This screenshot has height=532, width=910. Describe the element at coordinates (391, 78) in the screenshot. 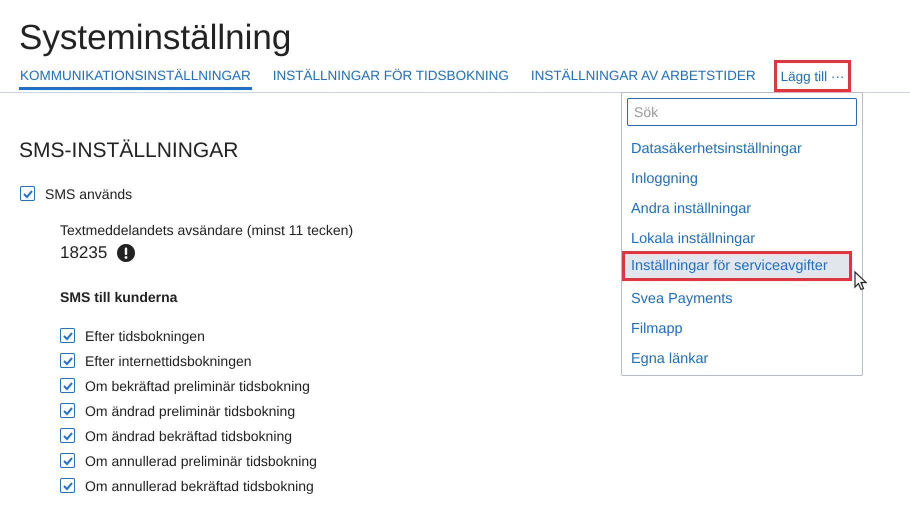

I see `tab: INSTÄLLNINGAR FÖR TIDSBOKNING` at that location.